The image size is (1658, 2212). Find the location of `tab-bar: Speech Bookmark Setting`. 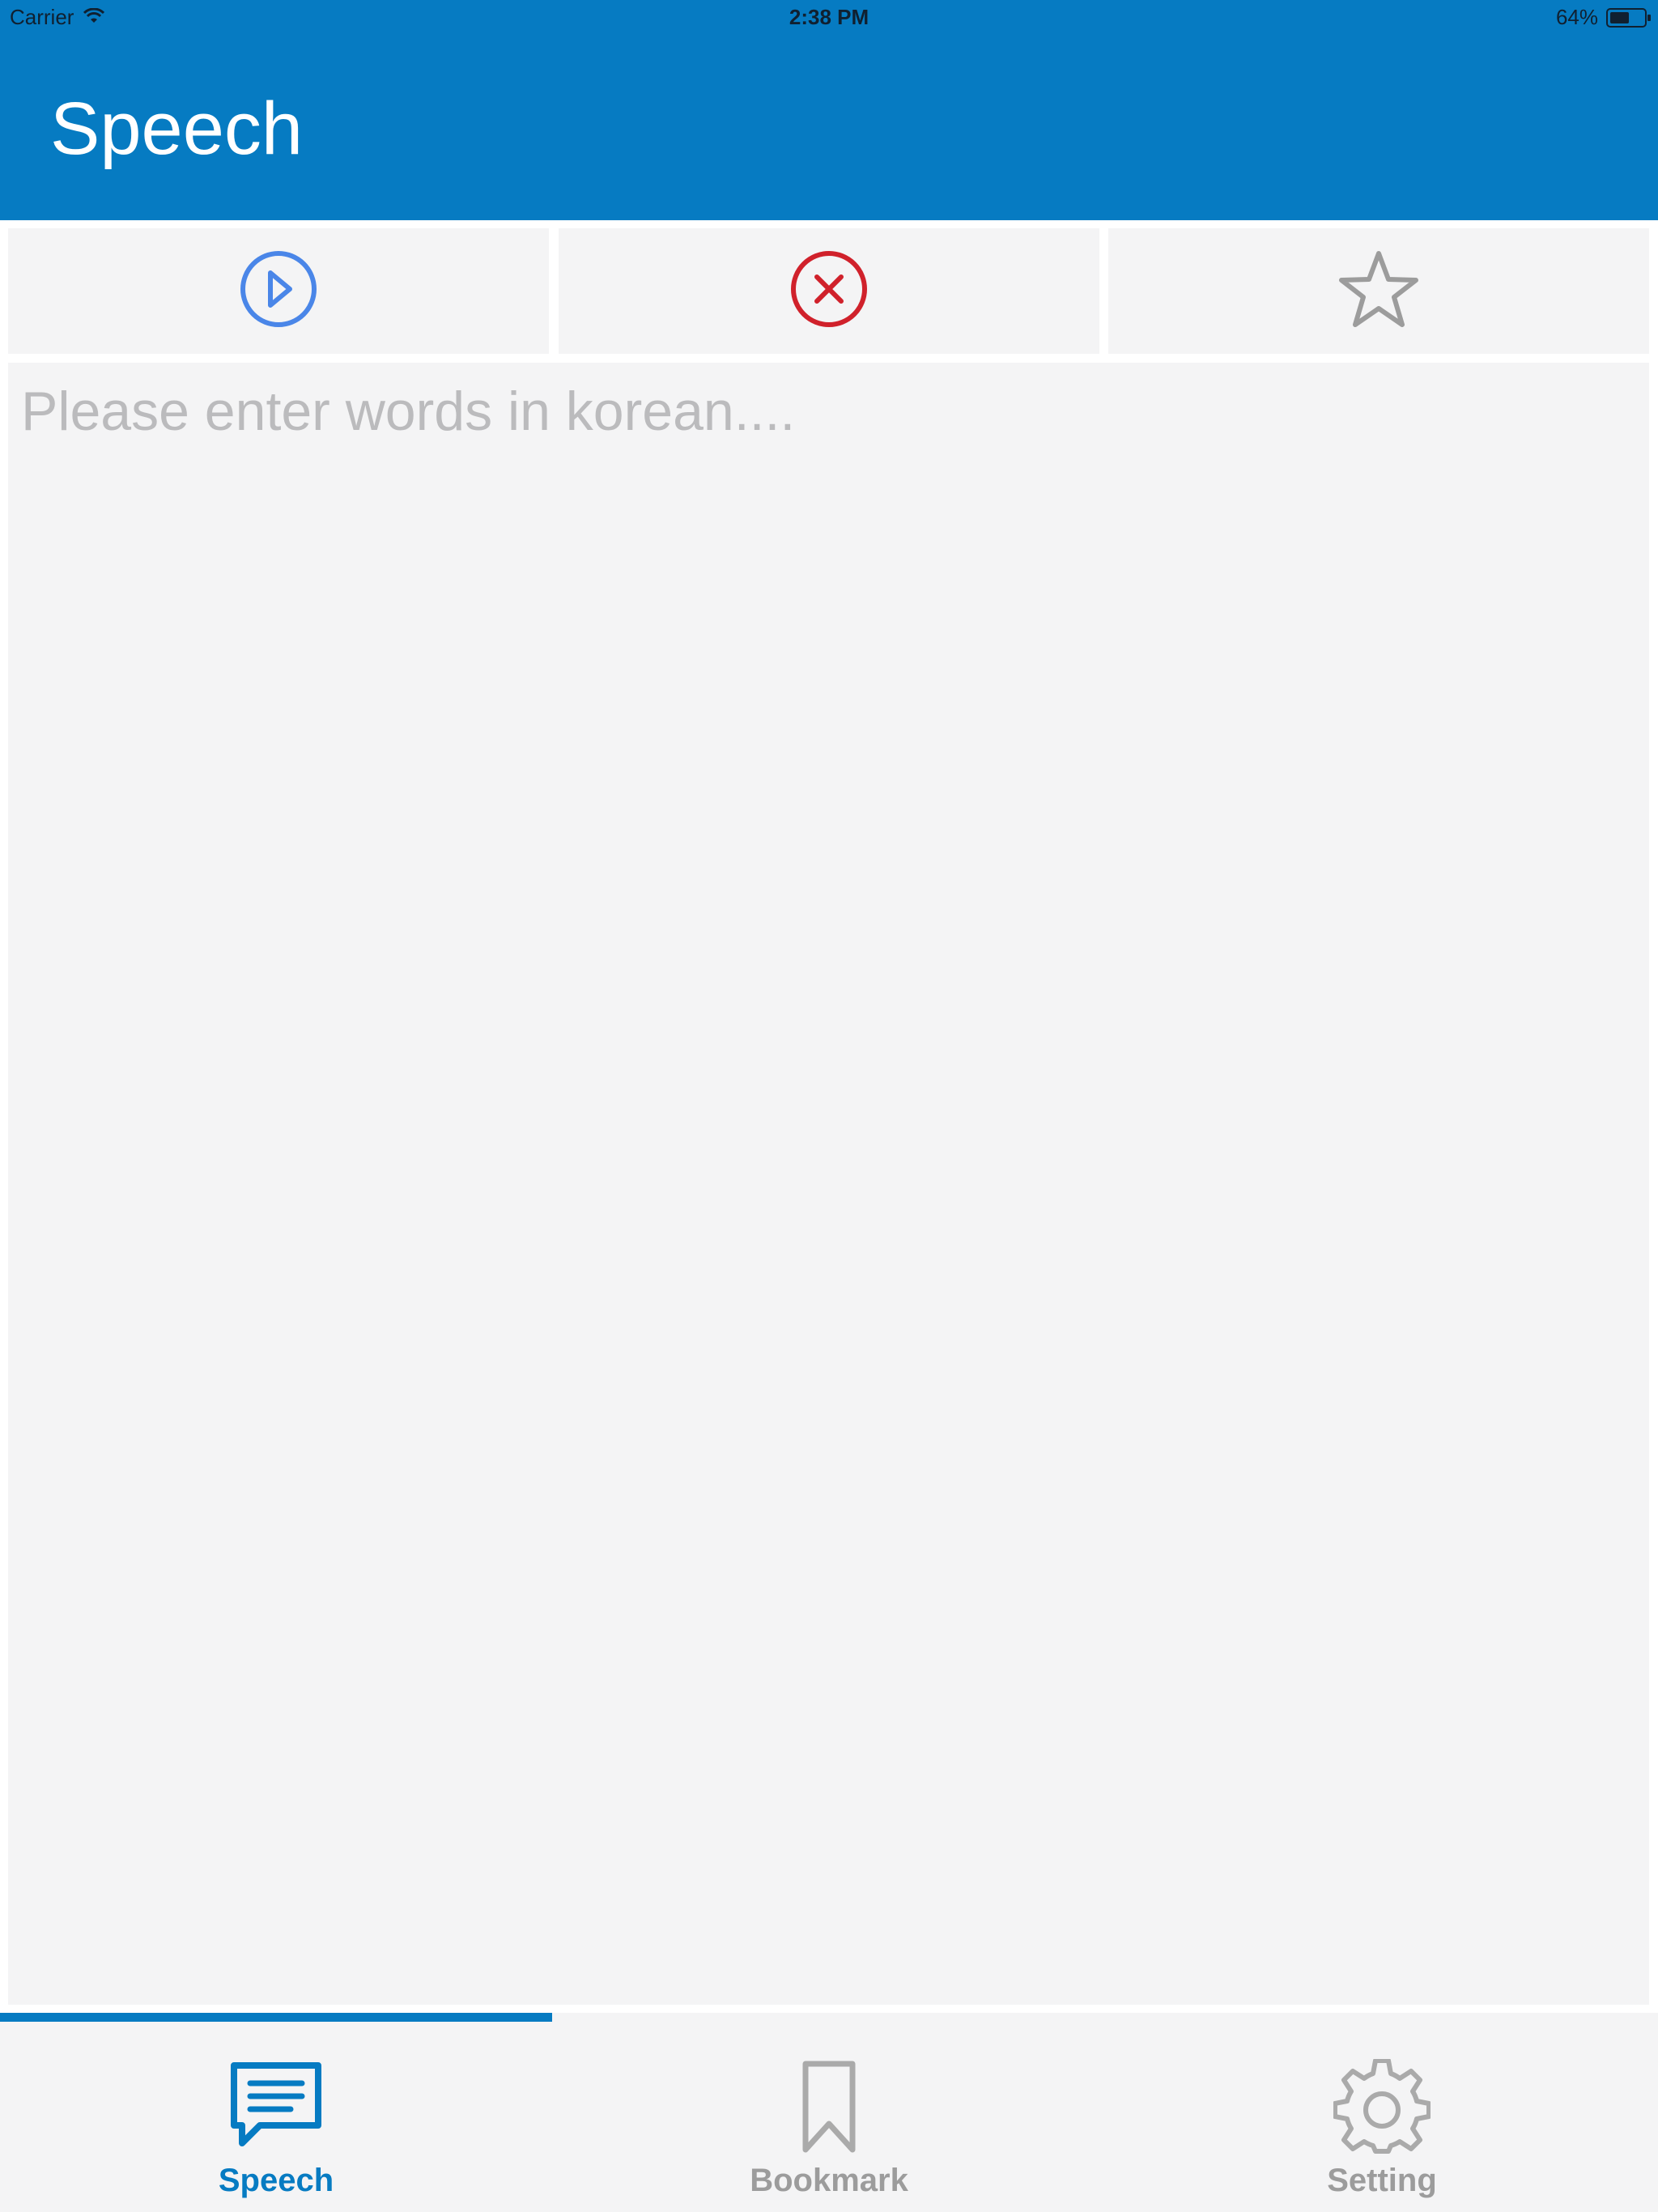

tab-bar: Speech Bookmark Setting is located at coordinates (829, 2117).